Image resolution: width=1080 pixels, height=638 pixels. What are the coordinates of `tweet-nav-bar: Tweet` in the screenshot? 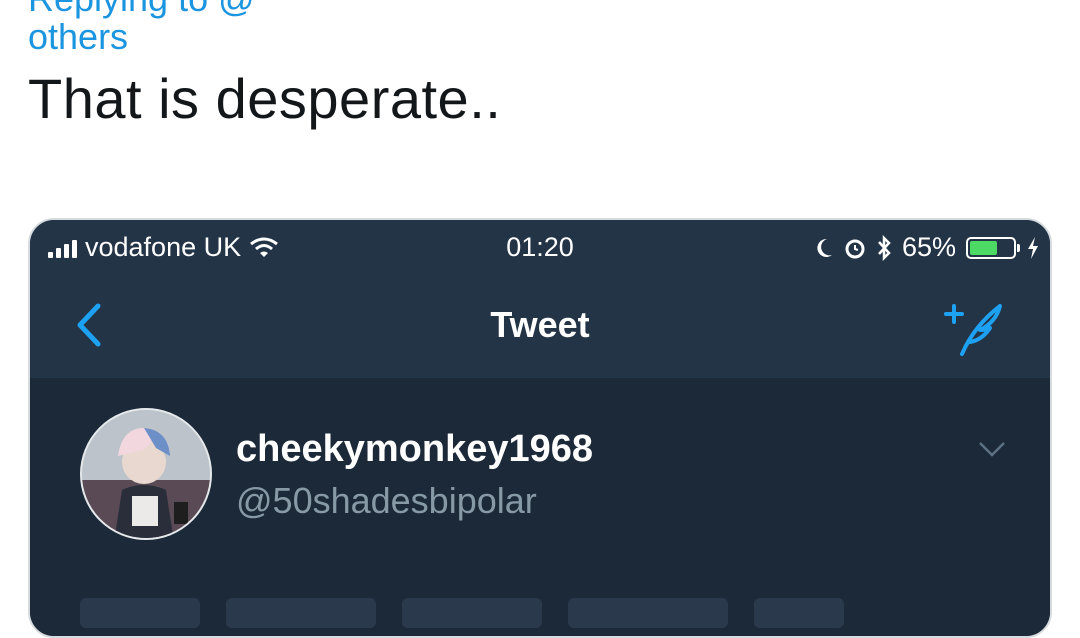 It's located at (540, 328).